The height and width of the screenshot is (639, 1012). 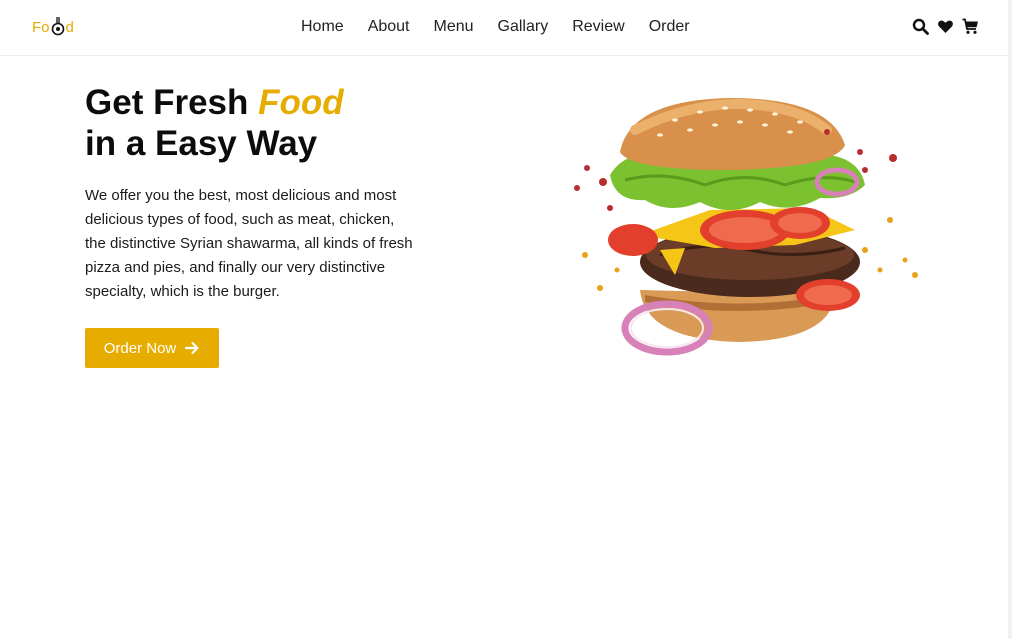 What do you see at coordinates (69, 27) in the screenshot?
I see `logo-text-end: d` at bounding box center [69, 27].